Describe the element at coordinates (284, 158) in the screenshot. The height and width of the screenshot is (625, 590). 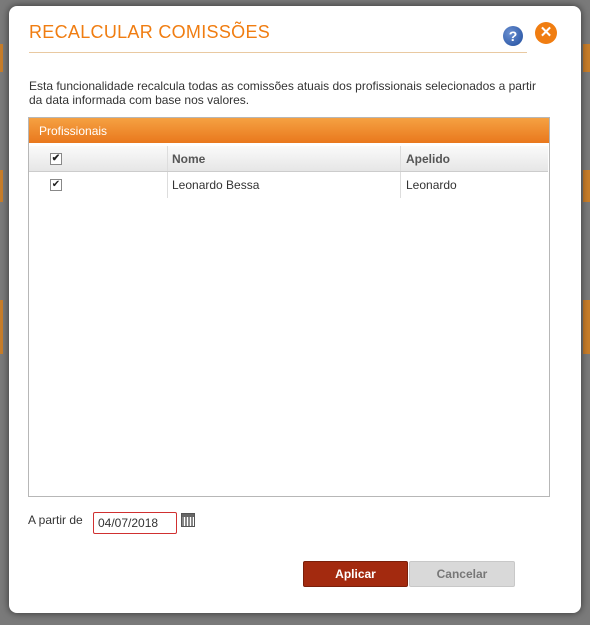
I see `column-header-nome: Nome` at that location.